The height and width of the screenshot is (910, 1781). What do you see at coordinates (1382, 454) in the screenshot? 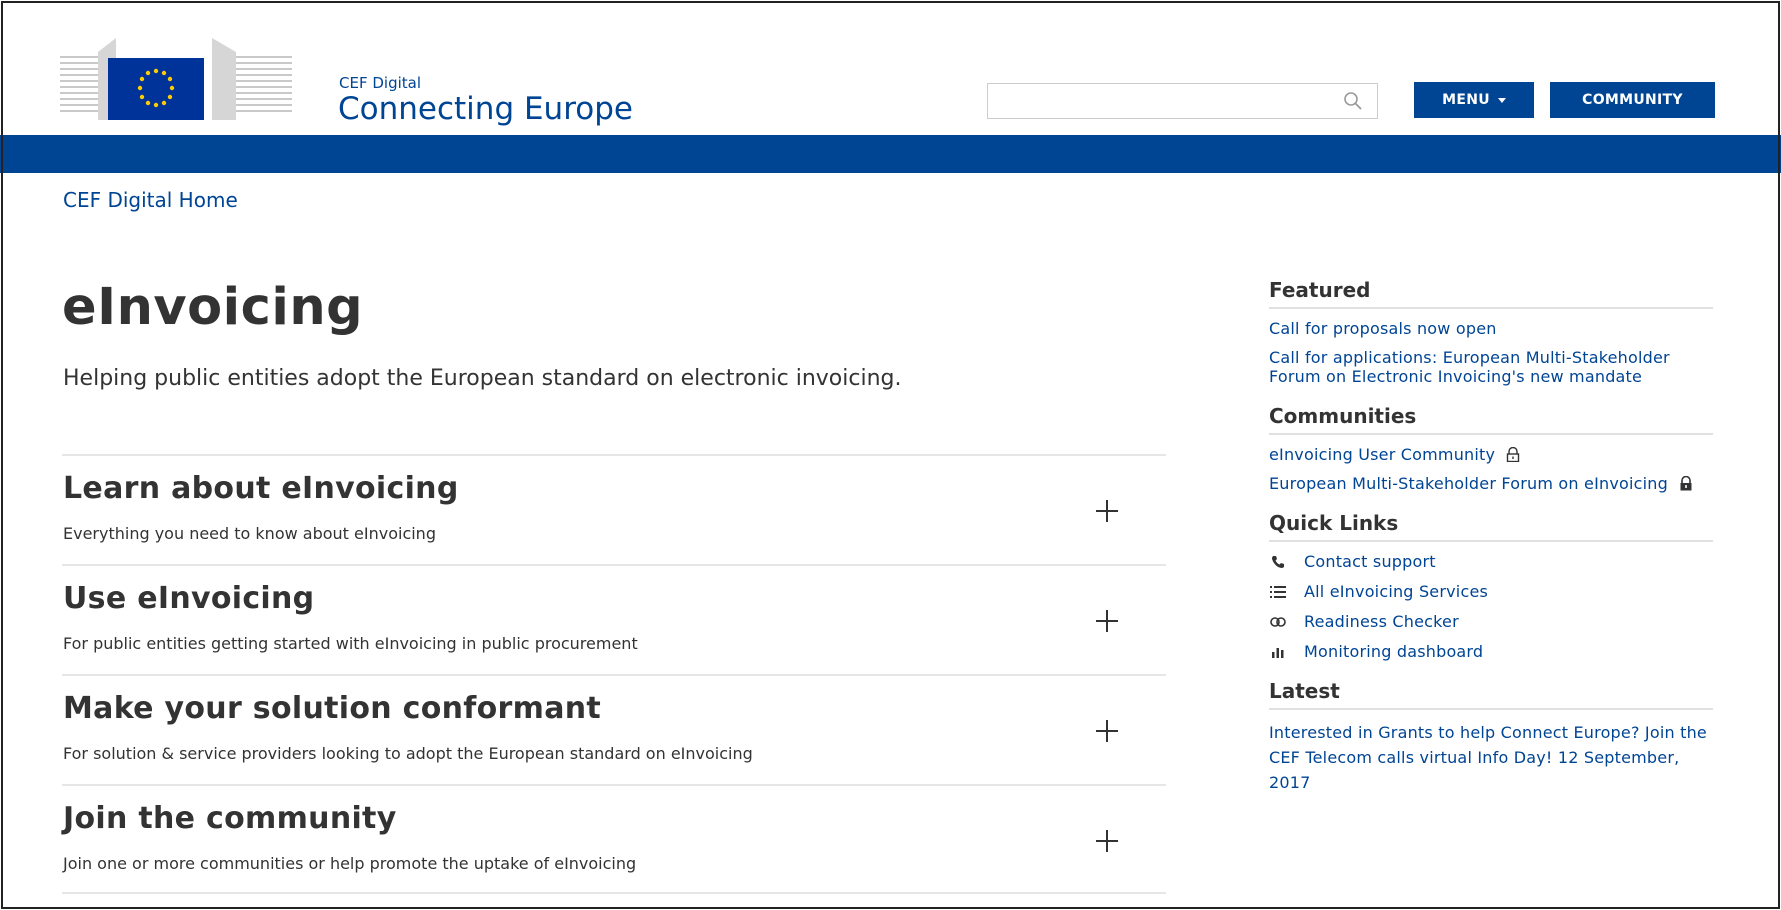
I see `community-link-label: eInvoicing User Community` at bounding box center [1382, 454].